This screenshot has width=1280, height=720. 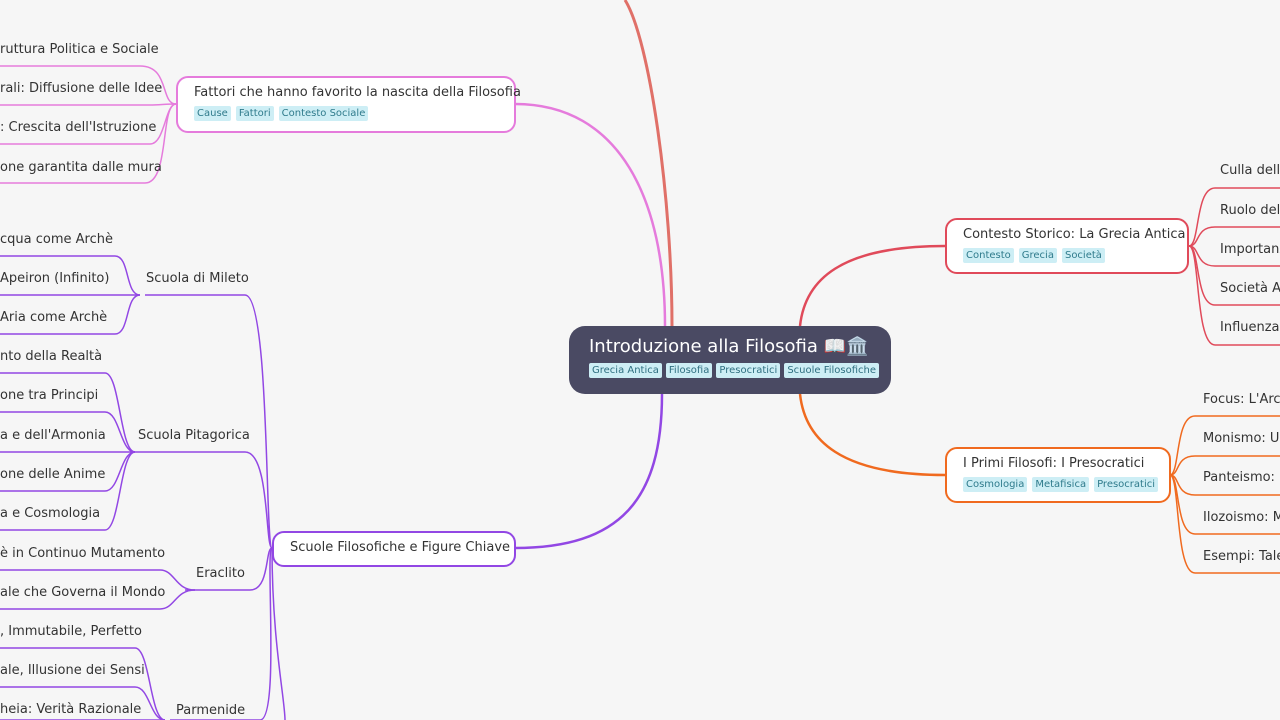 What do you see at coordinates (995, 484) in the screenshot?
I see `tag: Cosmologia` at bounding box center [995, 484].